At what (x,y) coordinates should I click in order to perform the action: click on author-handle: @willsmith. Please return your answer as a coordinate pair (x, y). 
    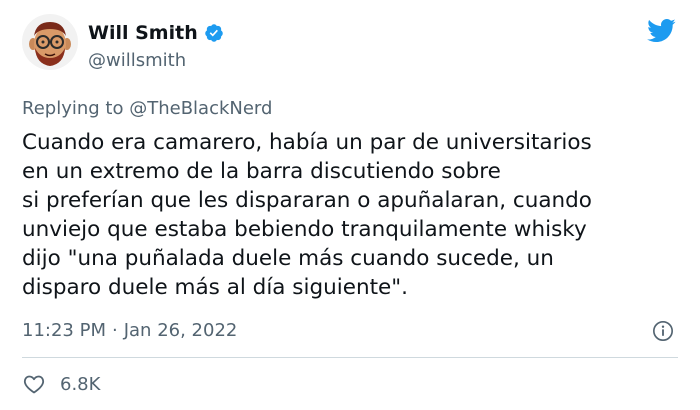
    Looking at the image, I should click on (137, 60).